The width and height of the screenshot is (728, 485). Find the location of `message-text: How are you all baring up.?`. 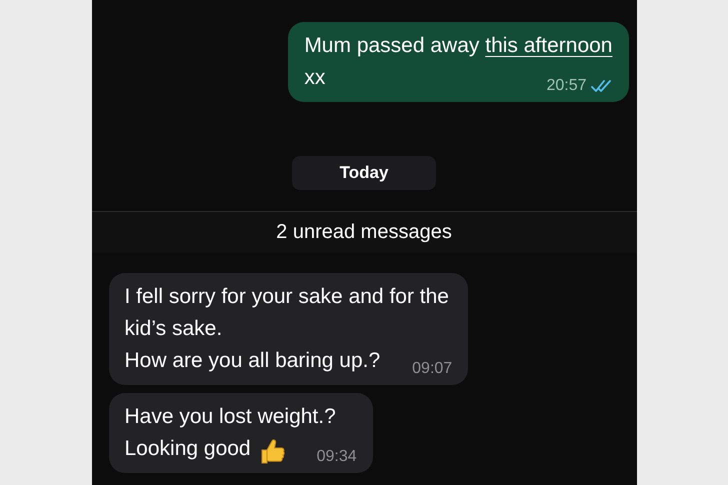

message-text: How are you all baring up.? is located at coordinates (252, 361).